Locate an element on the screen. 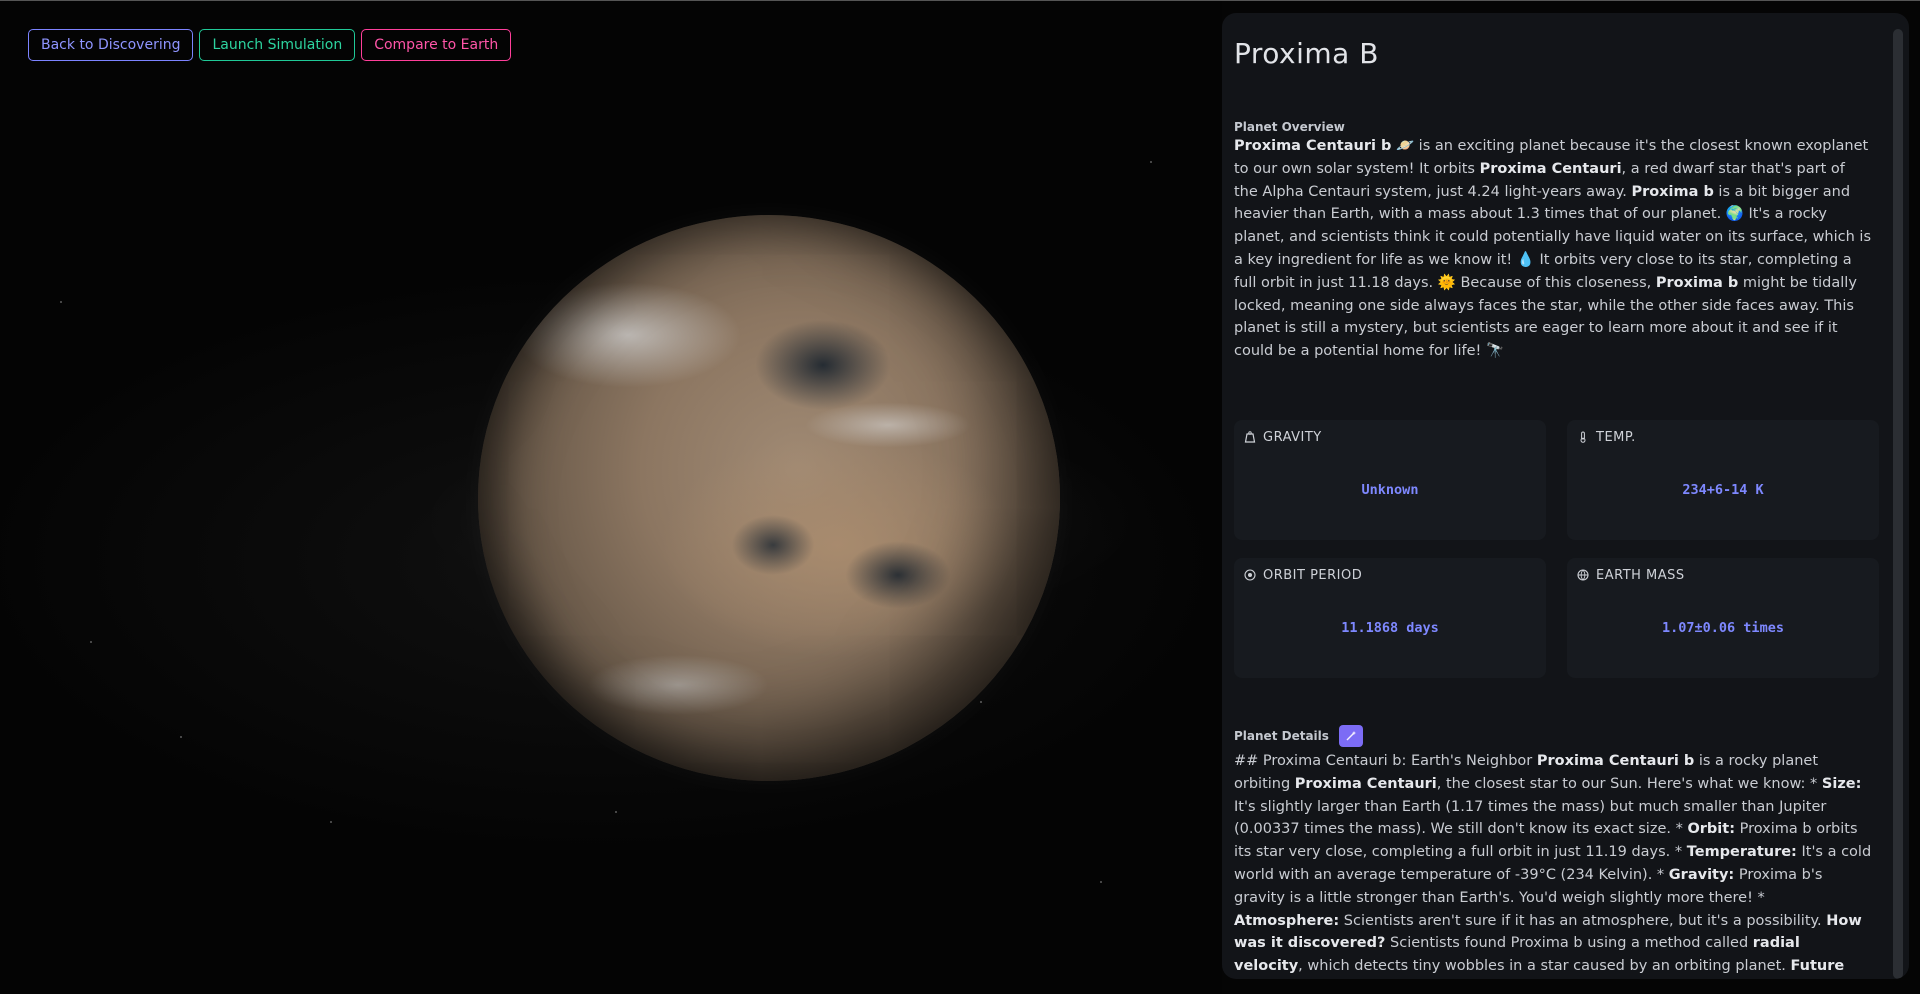 Image resolution: width=1920 pixels, height=994 pixels. magic-wand-icon is located at coordinates (1351, 735).